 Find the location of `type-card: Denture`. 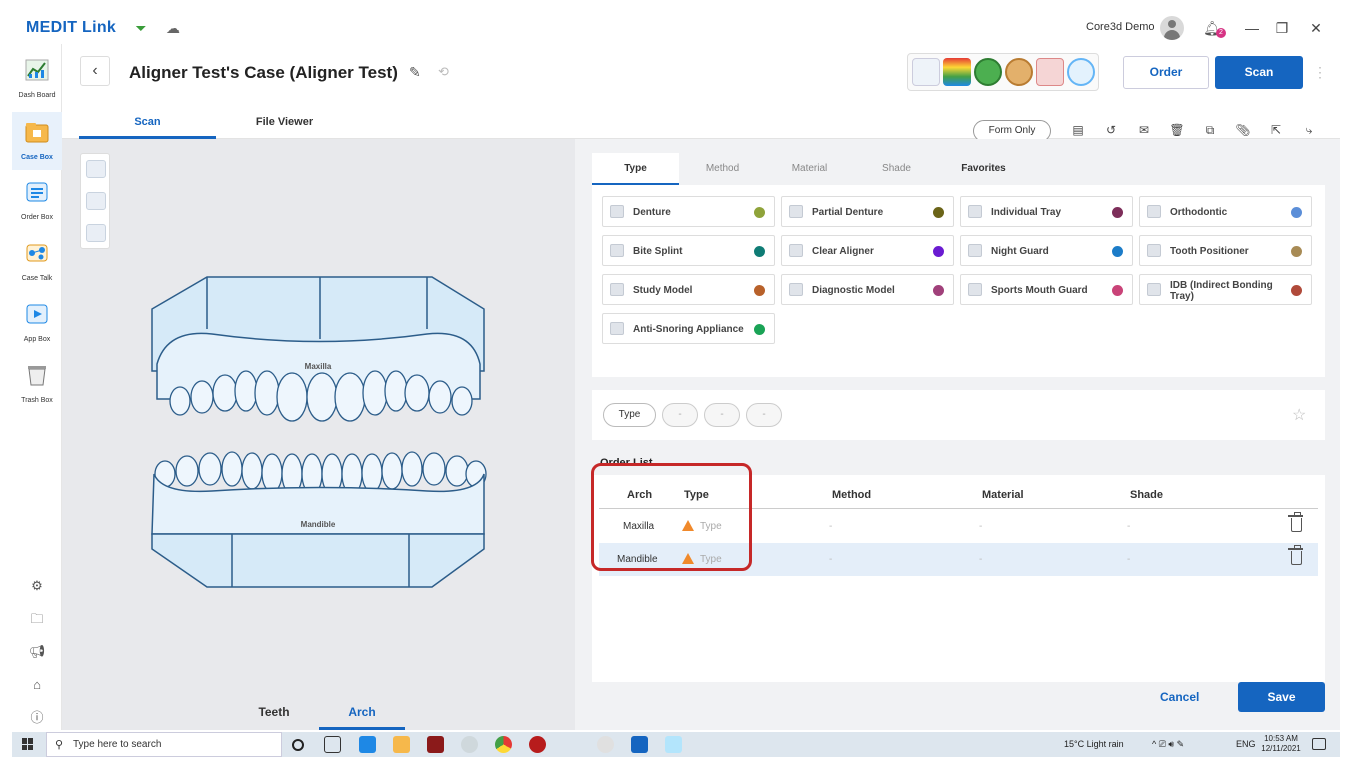

type-card: Denture is located at coordinates (688, 211).